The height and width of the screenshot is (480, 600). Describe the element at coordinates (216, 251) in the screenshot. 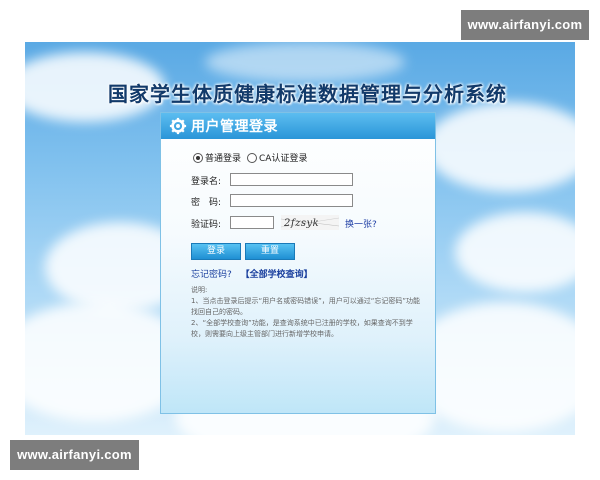

I see `login-button: 登录` at that location.